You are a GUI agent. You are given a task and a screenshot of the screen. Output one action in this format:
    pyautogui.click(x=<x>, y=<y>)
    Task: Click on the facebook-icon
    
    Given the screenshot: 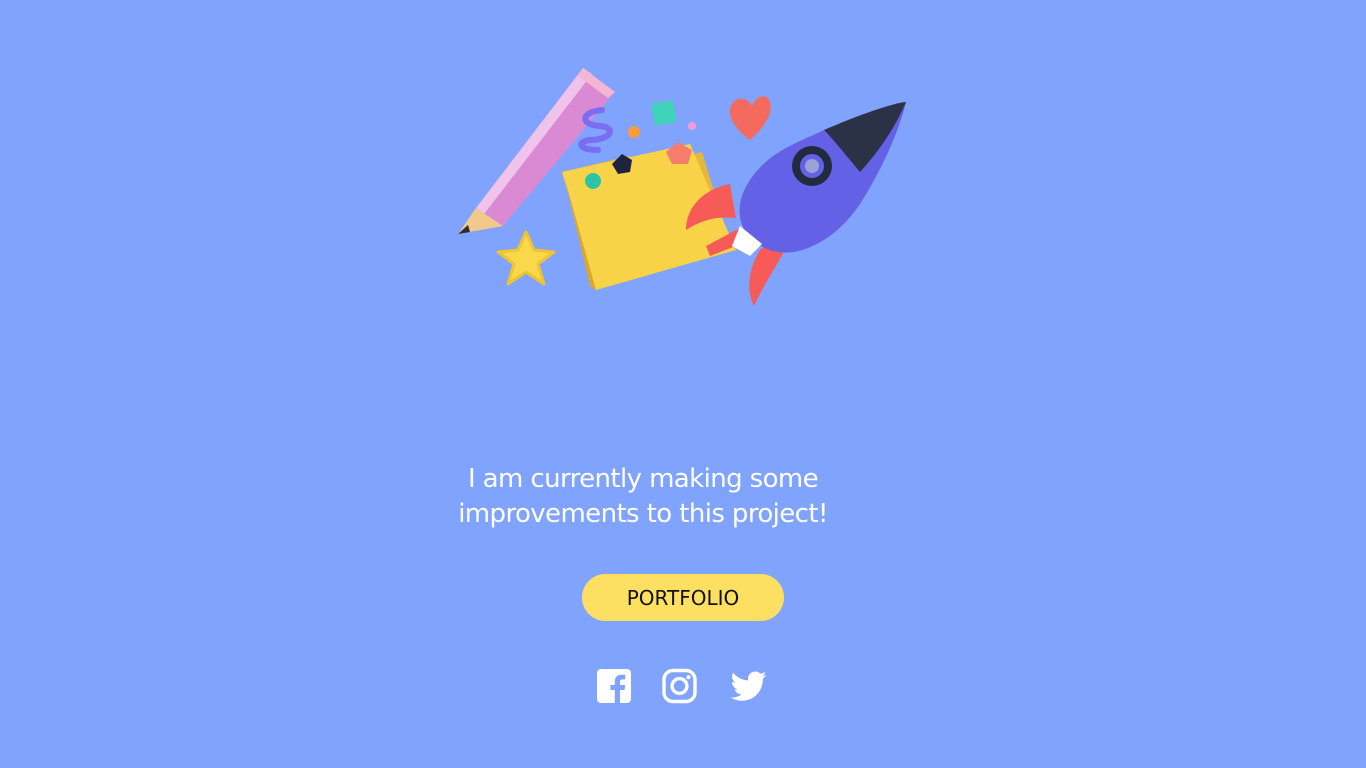 What is the action you would take?
    pyautogui.click(x=614, y=686)
    